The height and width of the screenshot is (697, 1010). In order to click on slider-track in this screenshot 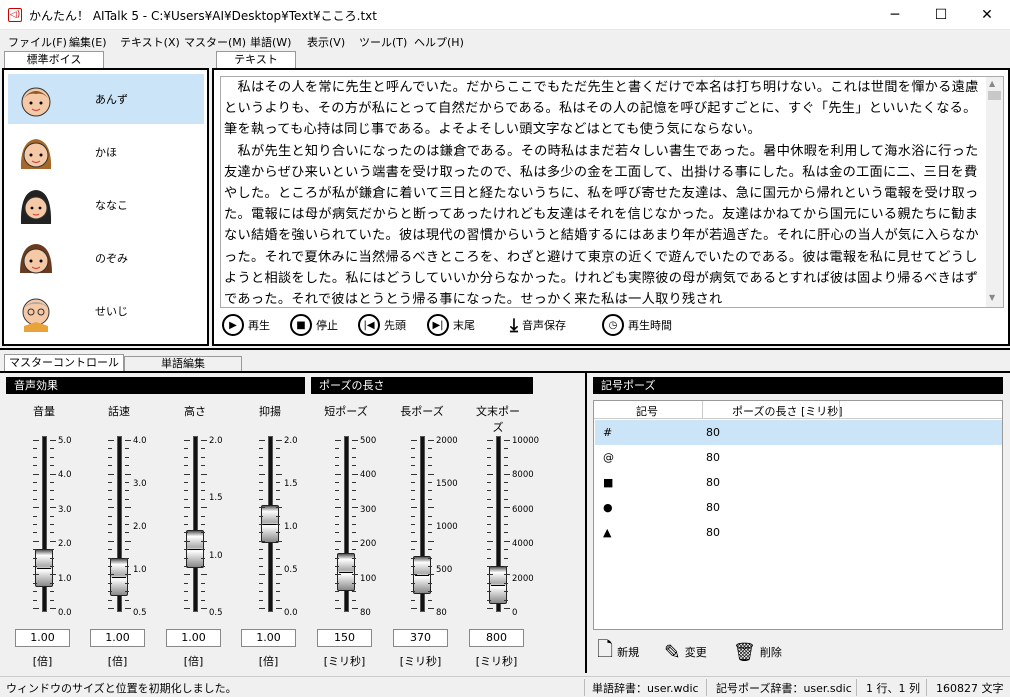, I will do `click(195, 524)`.